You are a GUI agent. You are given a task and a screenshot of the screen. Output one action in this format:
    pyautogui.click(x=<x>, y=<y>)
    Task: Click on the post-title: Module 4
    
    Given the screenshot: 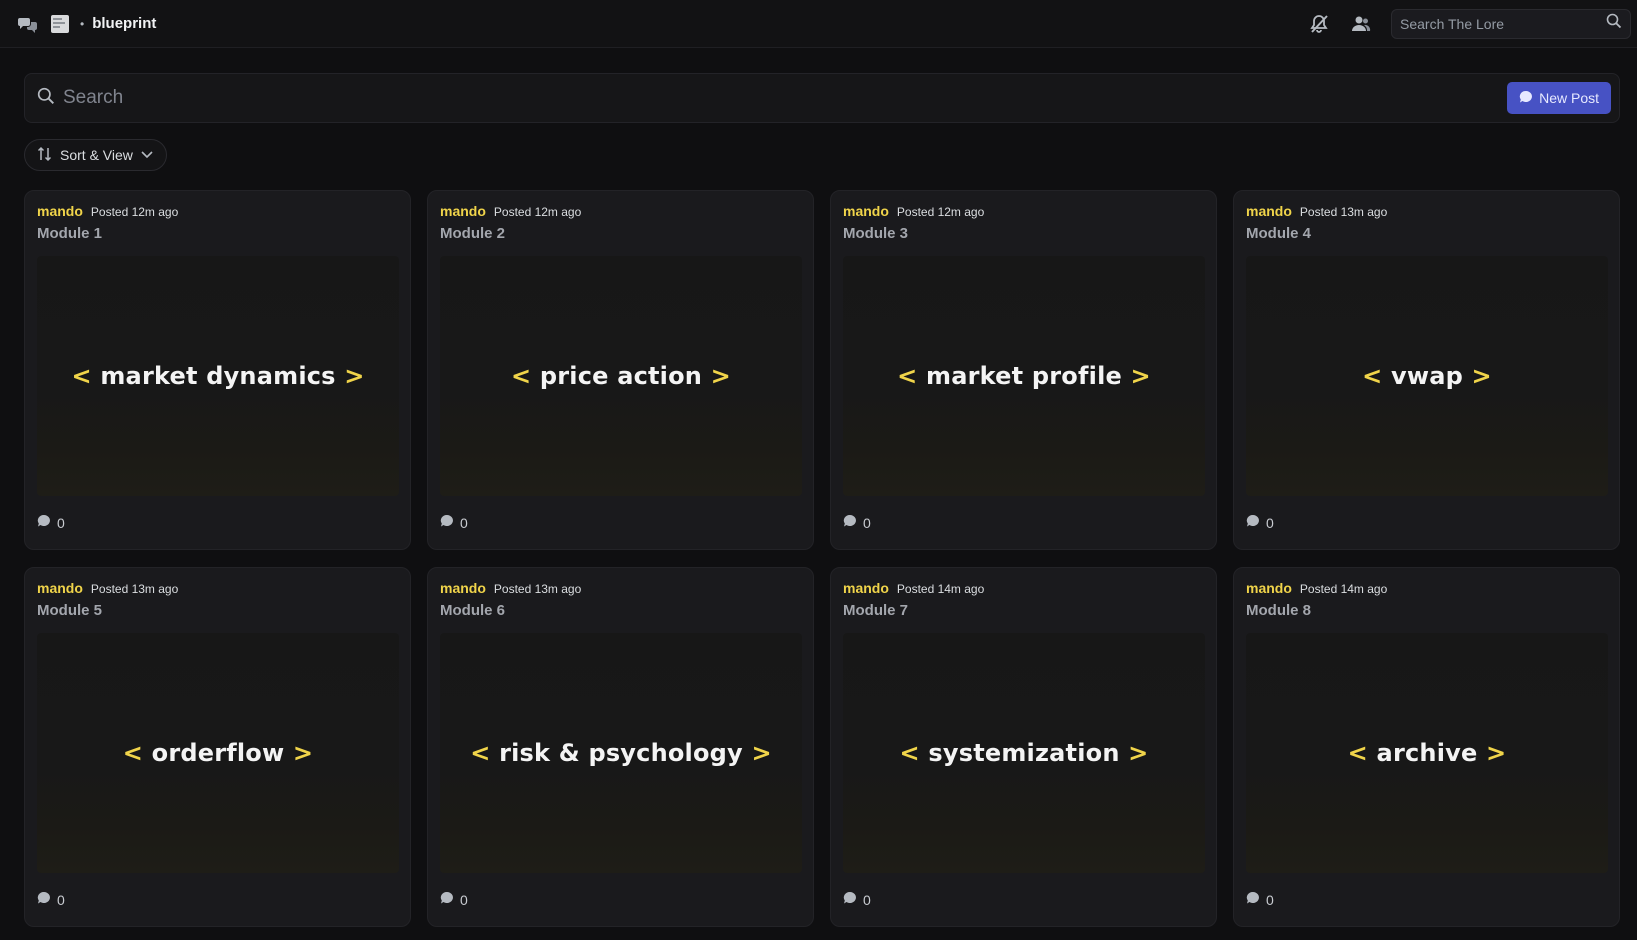 What is the action you would take?
    pyautogui.click(x=1279, y=233)
    